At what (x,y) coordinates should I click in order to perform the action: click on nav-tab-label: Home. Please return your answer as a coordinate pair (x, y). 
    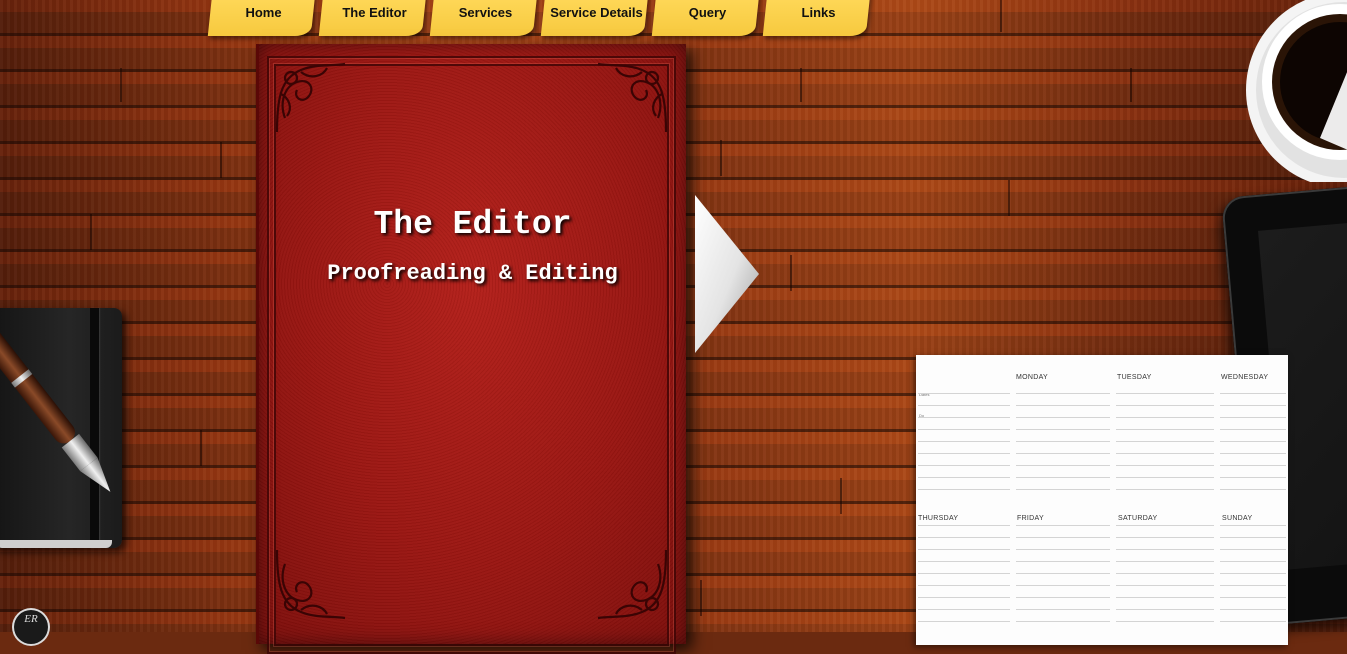
    Looking at the image, I should click on (263, 12).